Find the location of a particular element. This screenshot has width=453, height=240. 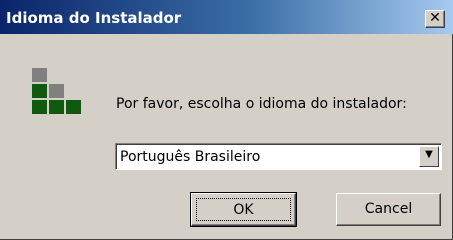

window-title: Idioma do Instalador is located at coordinates (94, 18).